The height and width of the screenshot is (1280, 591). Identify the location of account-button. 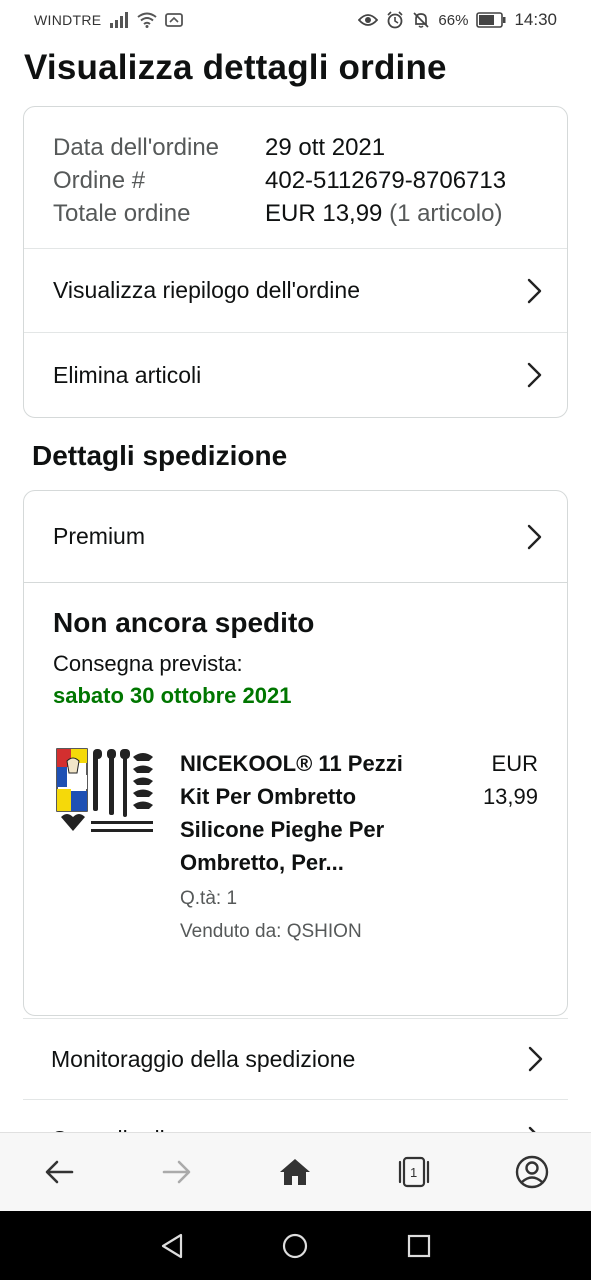
(532, 1172).